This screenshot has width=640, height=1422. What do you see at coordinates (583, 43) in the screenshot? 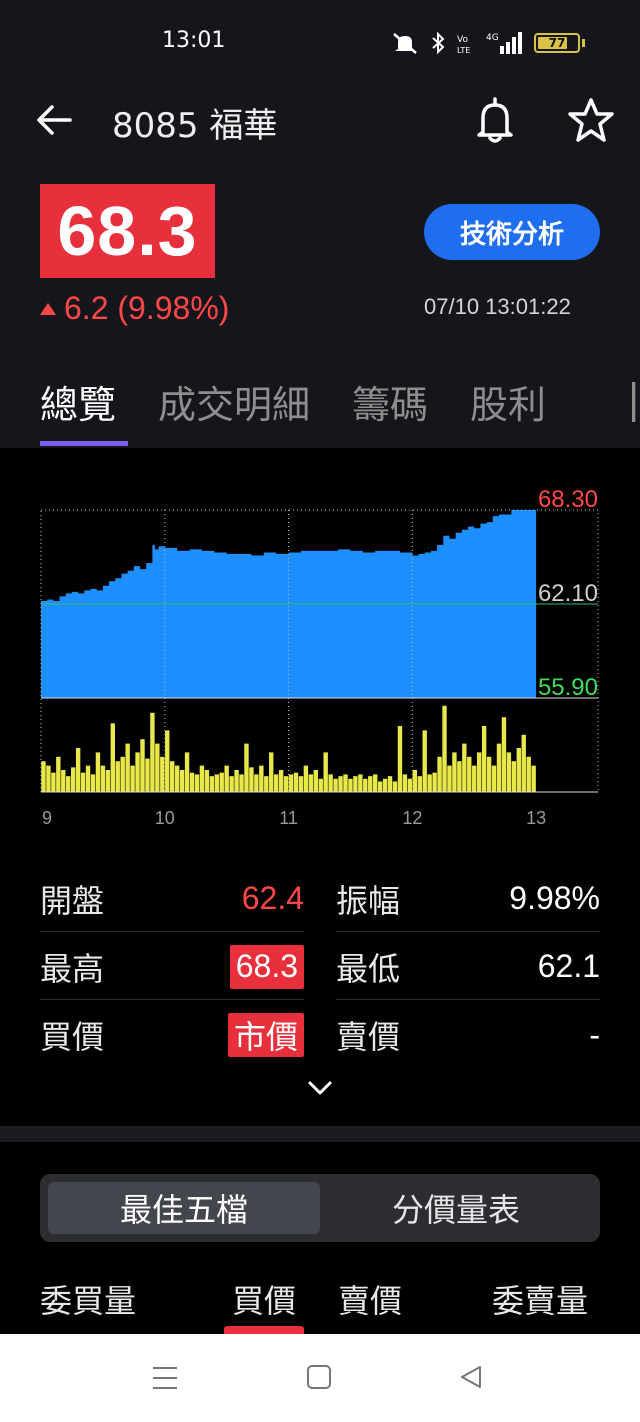
I see `battery-tip` at bounding box center [583, 43].